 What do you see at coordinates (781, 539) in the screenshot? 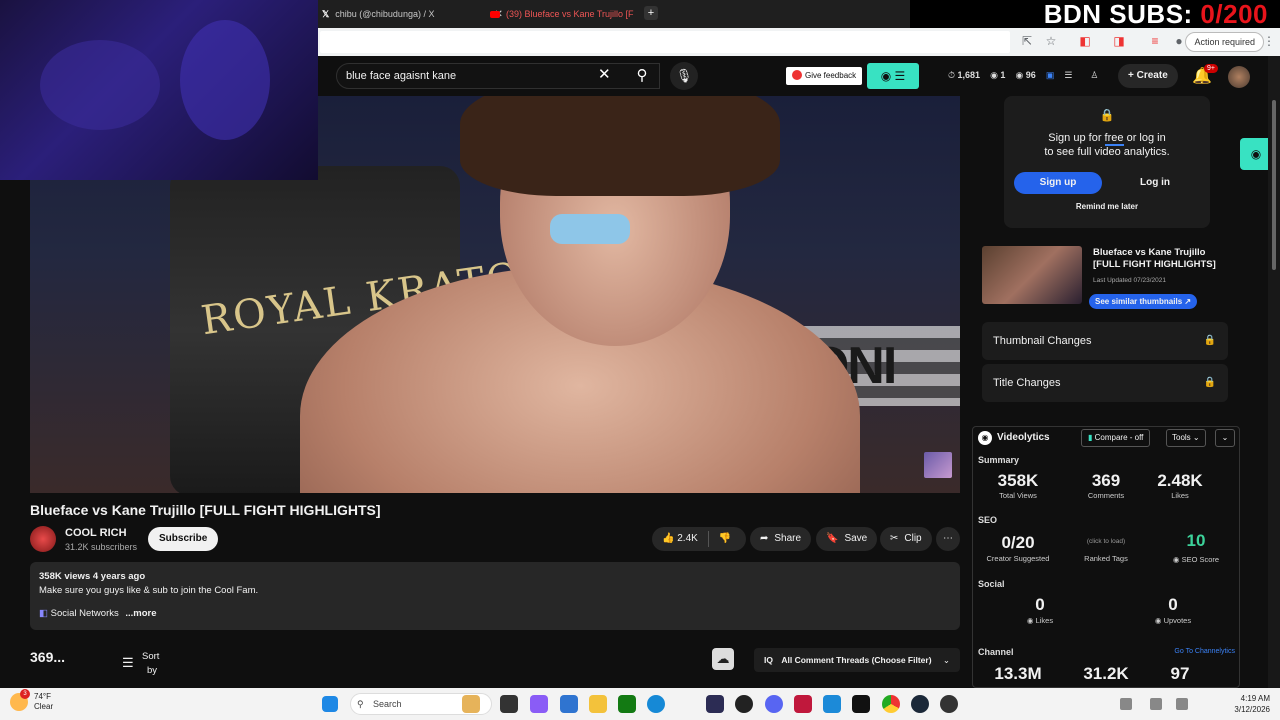
I see `share-button: ➦ Share` at bounding box center [781, 539].